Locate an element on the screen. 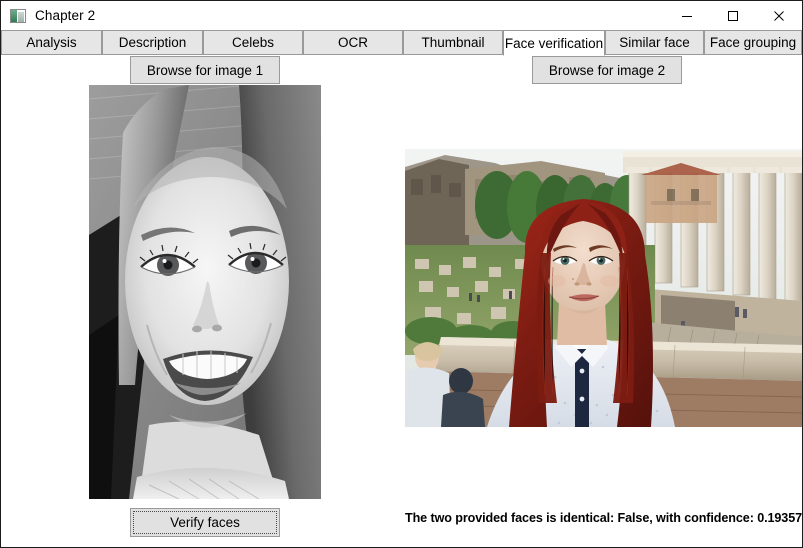 The width and height of the screenshot is (803, 548). button-label: Browse for image 2 is located at coordinates (607, 70).